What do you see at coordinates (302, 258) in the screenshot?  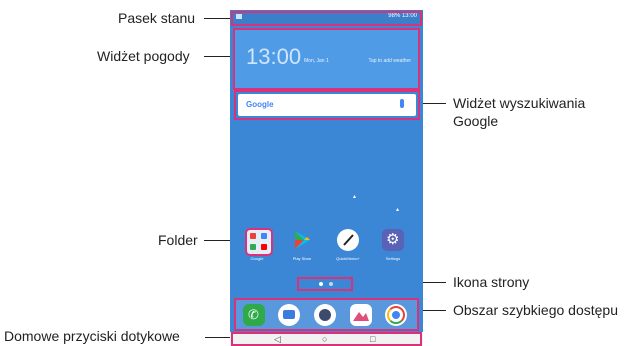 I see `app-label-play-store: Play Store` at bounding box center [302, 258].